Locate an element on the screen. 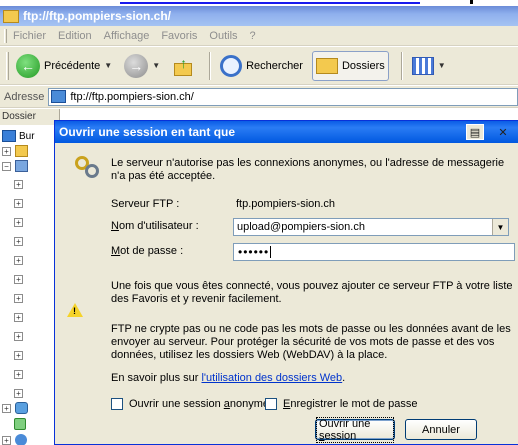  save-password-label: Enregistrer le mot de passe is located at coordinates (350, 404).